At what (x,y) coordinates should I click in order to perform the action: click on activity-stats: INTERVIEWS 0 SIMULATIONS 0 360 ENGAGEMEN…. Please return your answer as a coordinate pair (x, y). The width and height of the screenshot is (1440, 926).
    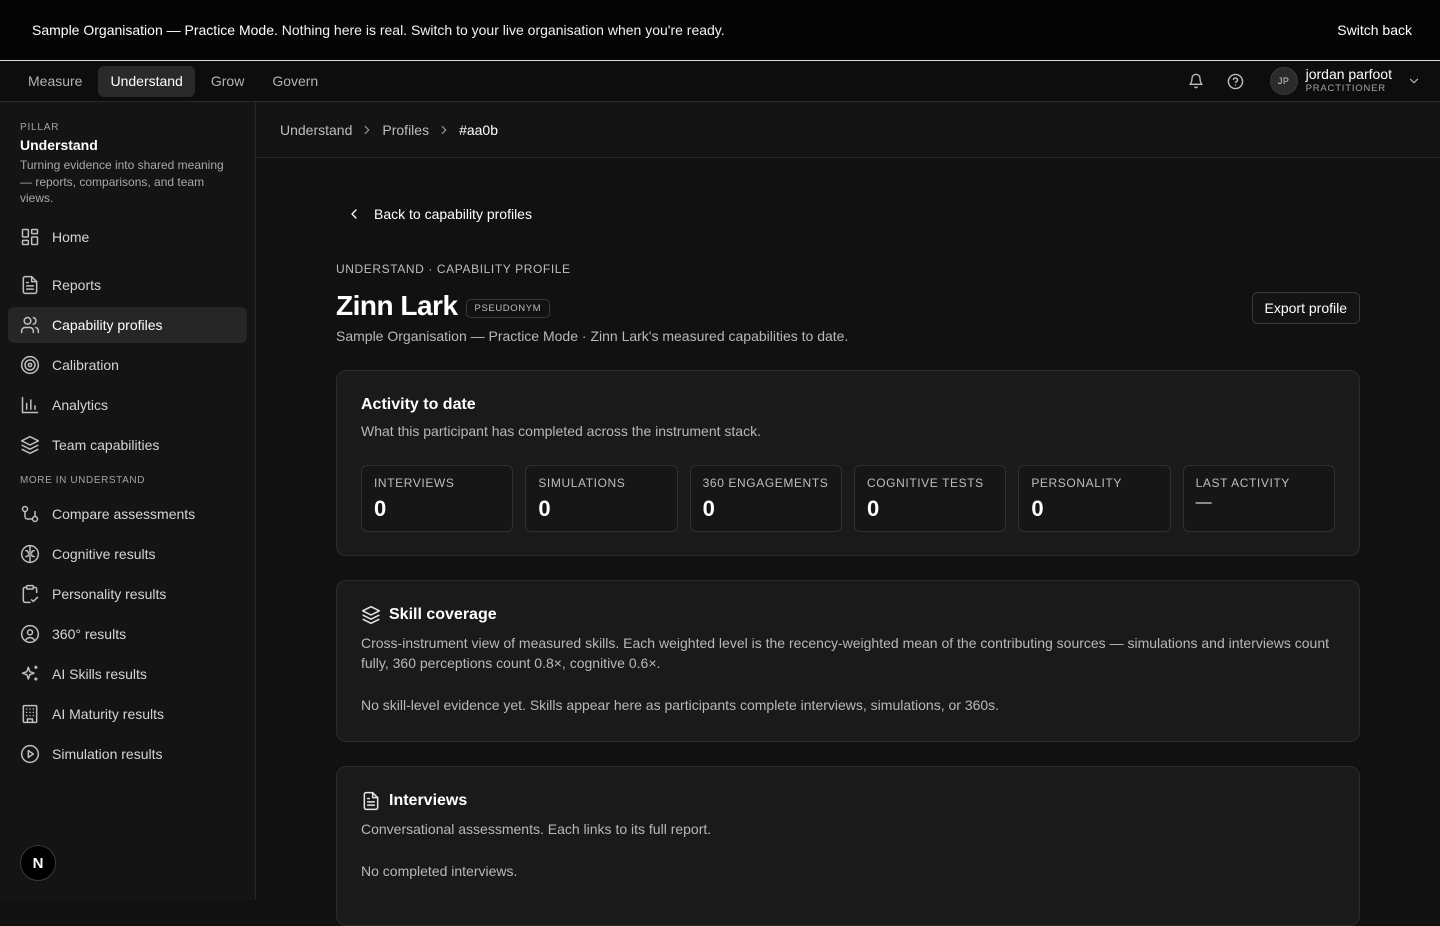
    Looking at the image, I should click on (848, 498).